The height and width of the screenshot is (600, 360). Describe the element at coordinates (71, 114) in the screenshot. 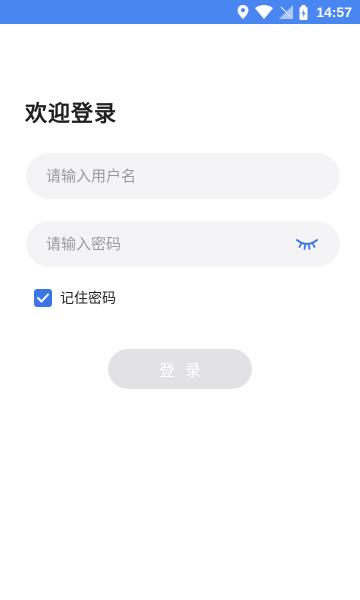

I see `page-title: 欢迎登录` at that location.